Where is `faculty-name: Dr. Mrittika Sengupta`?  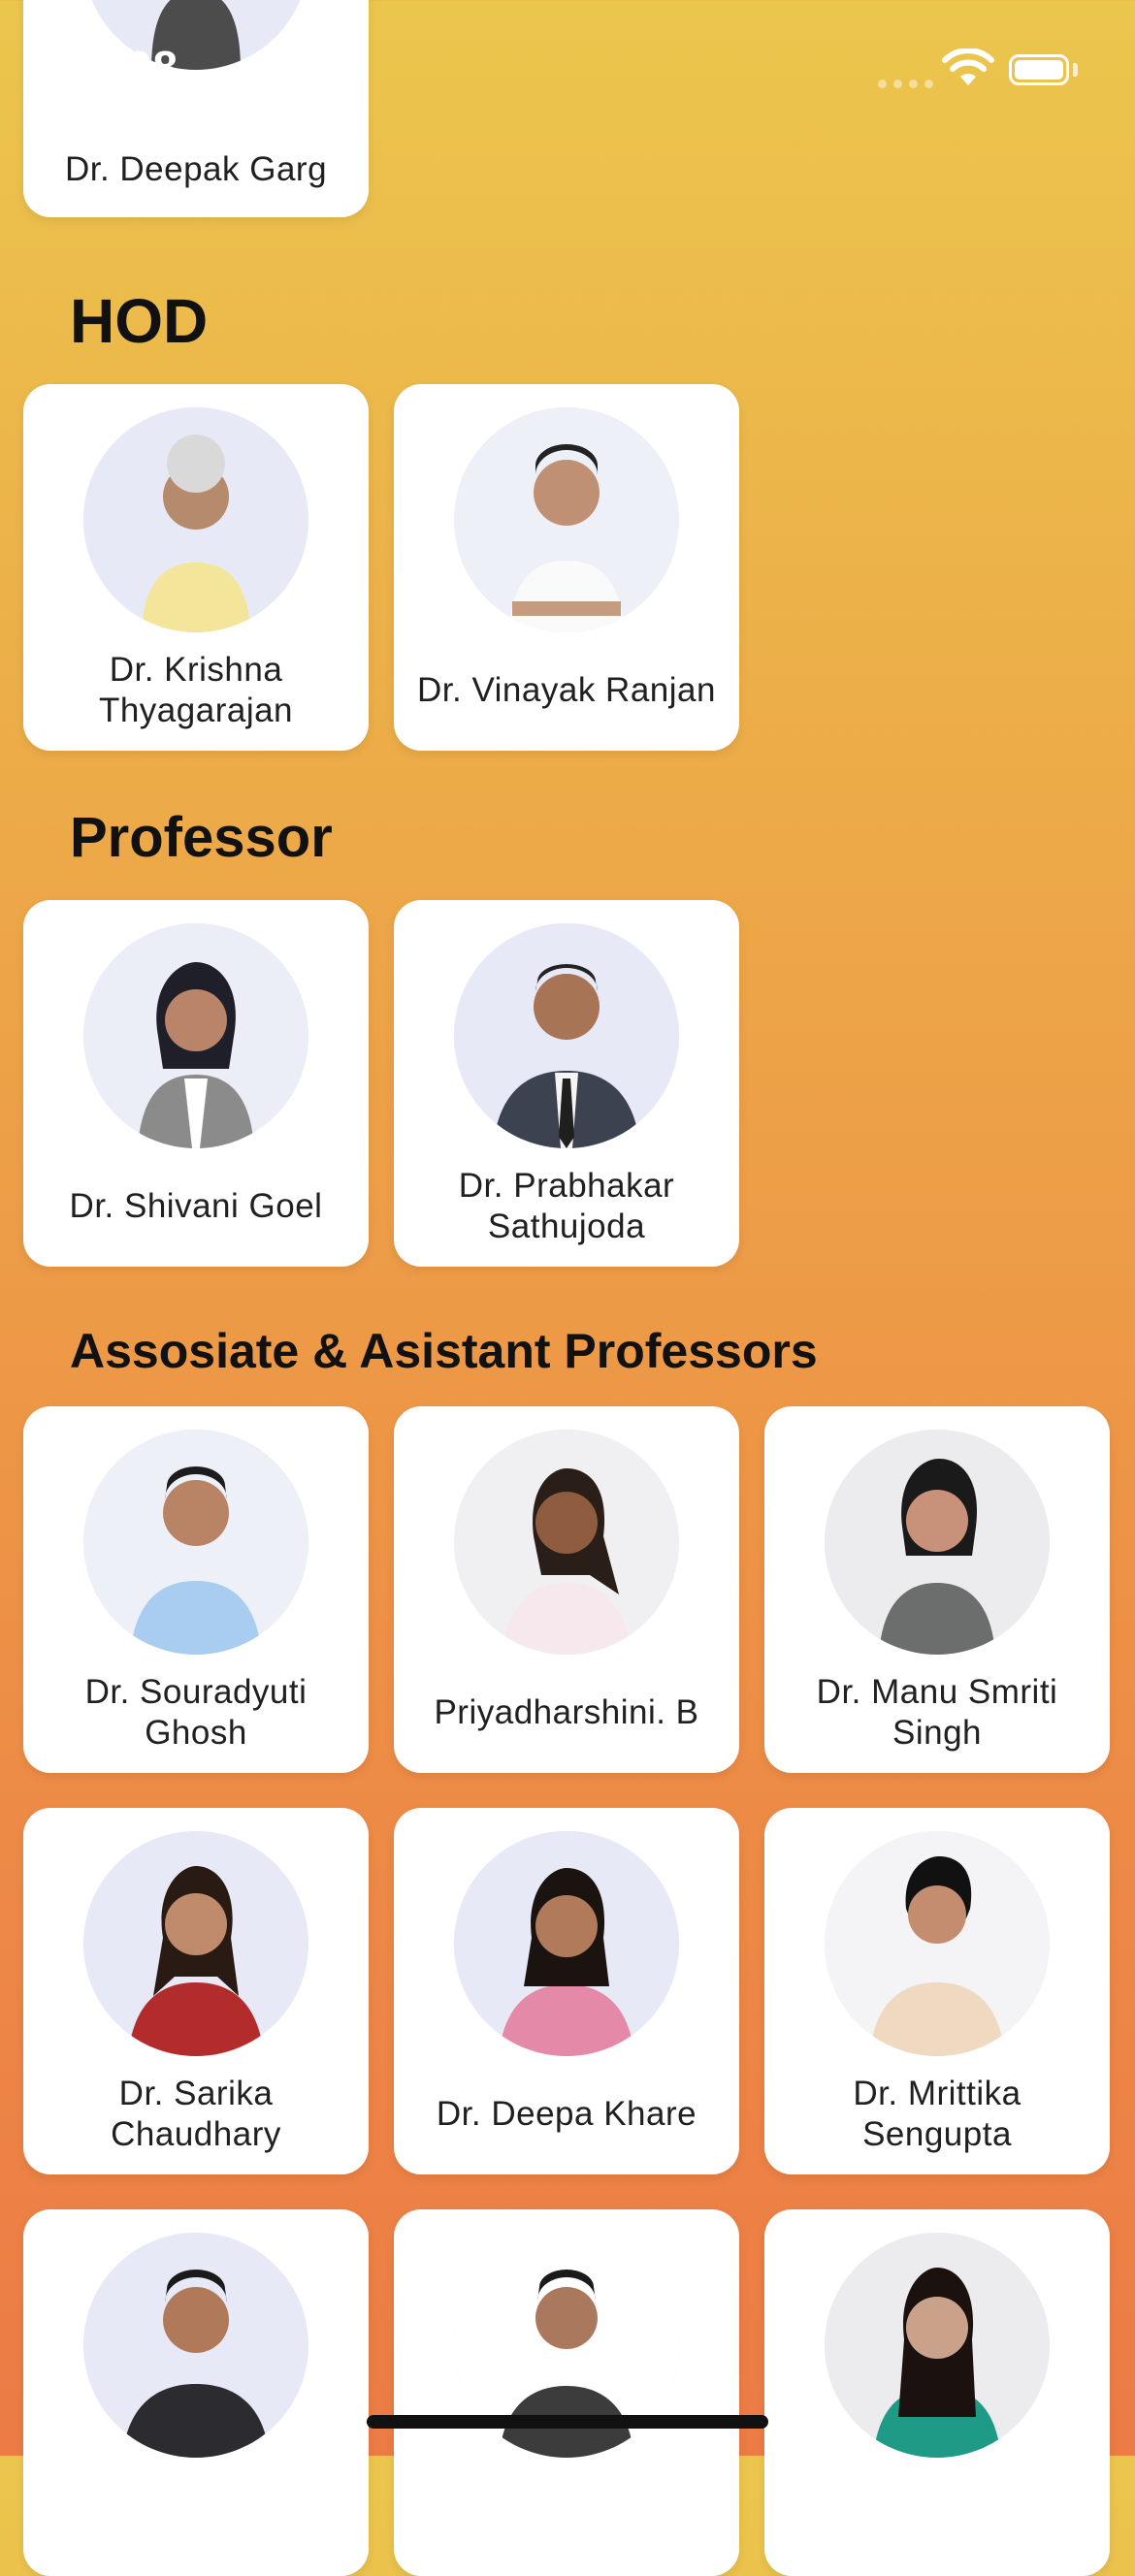
faculty-name: Dr. Mrittika Sengupta is located at coordinates (937, 2114).